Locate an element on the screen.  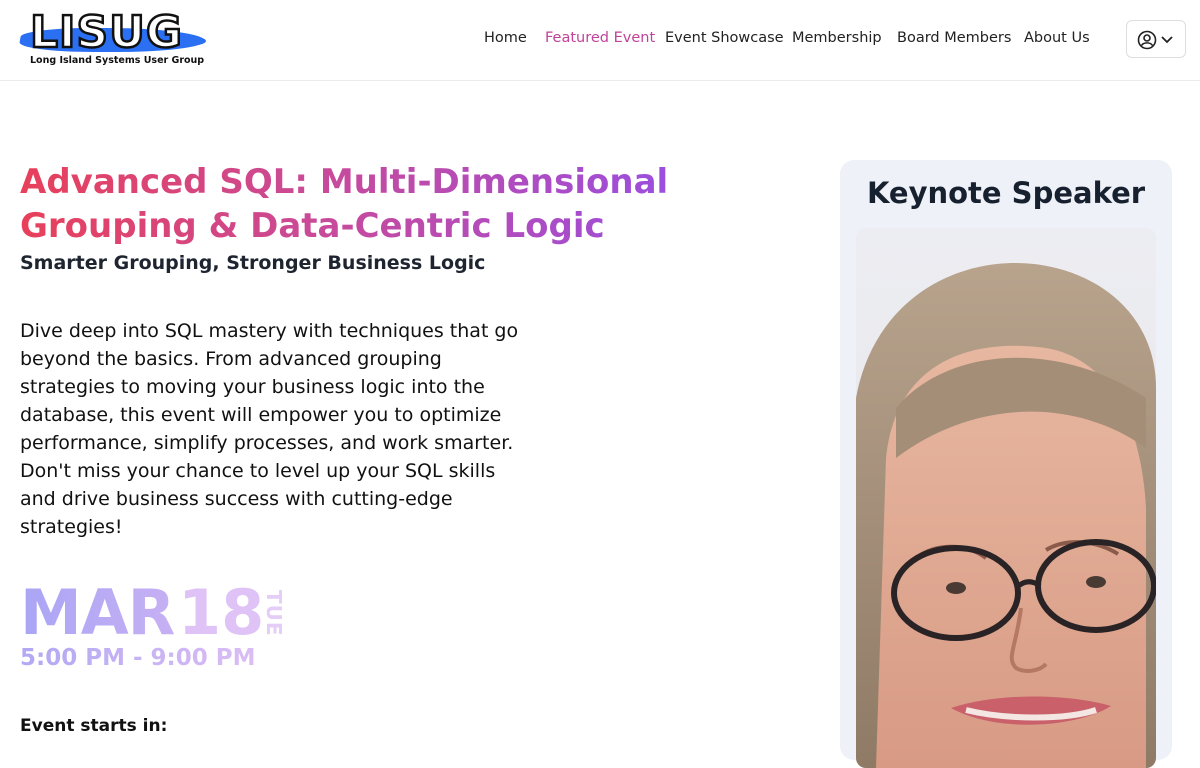
event-month: MAR is located at coordinates (97, 612).